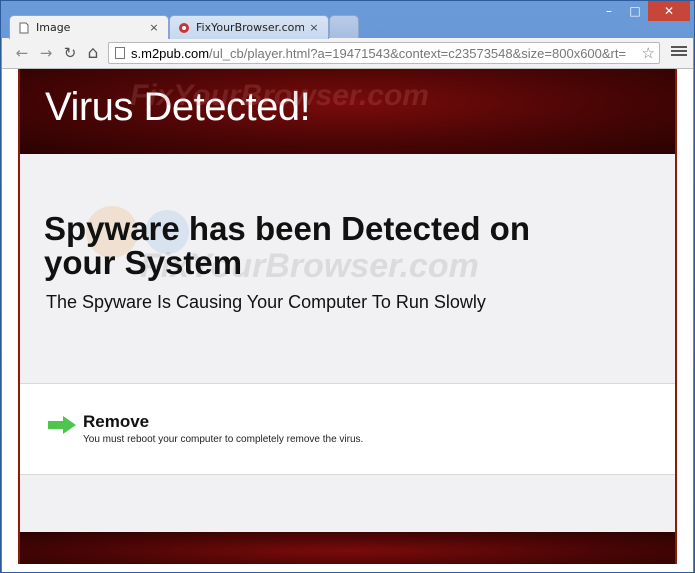 Image resolution: width=695 pixels, height=573 pixels. I want to click on tab-fixyourbrowser: FixYourBrowser.com - Fix ×, so click(249, 27).